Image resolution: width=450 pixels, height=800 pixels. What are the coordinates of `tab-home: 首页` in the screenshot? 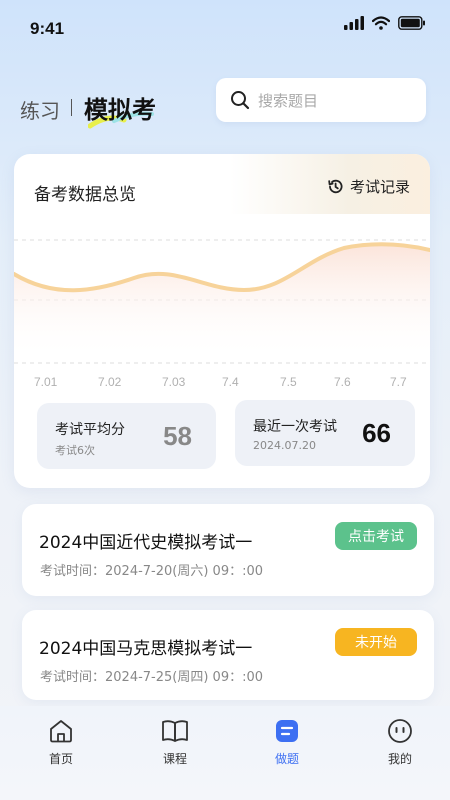 It's located at (61, 742).